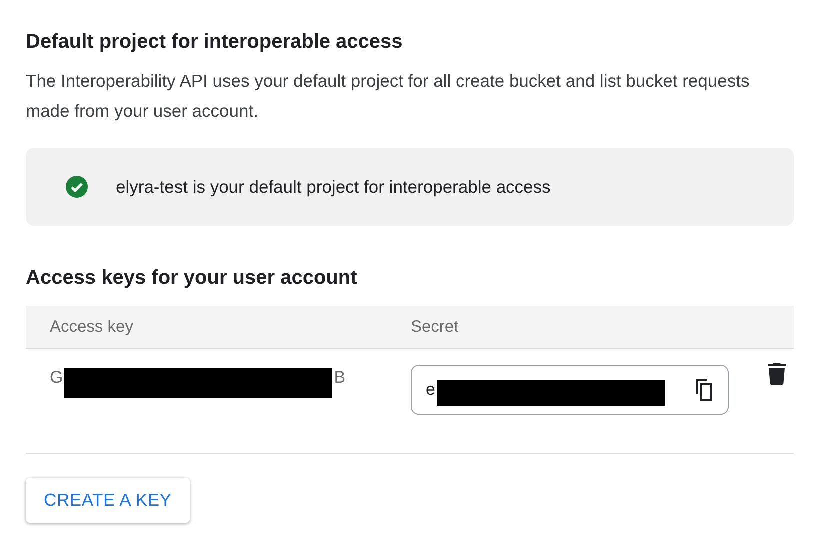 Image resolution: width=828 pixels, height=551 pixels. I want to click on notice-text: elyra-test is your default project for interoperable access, so click(333, 187).